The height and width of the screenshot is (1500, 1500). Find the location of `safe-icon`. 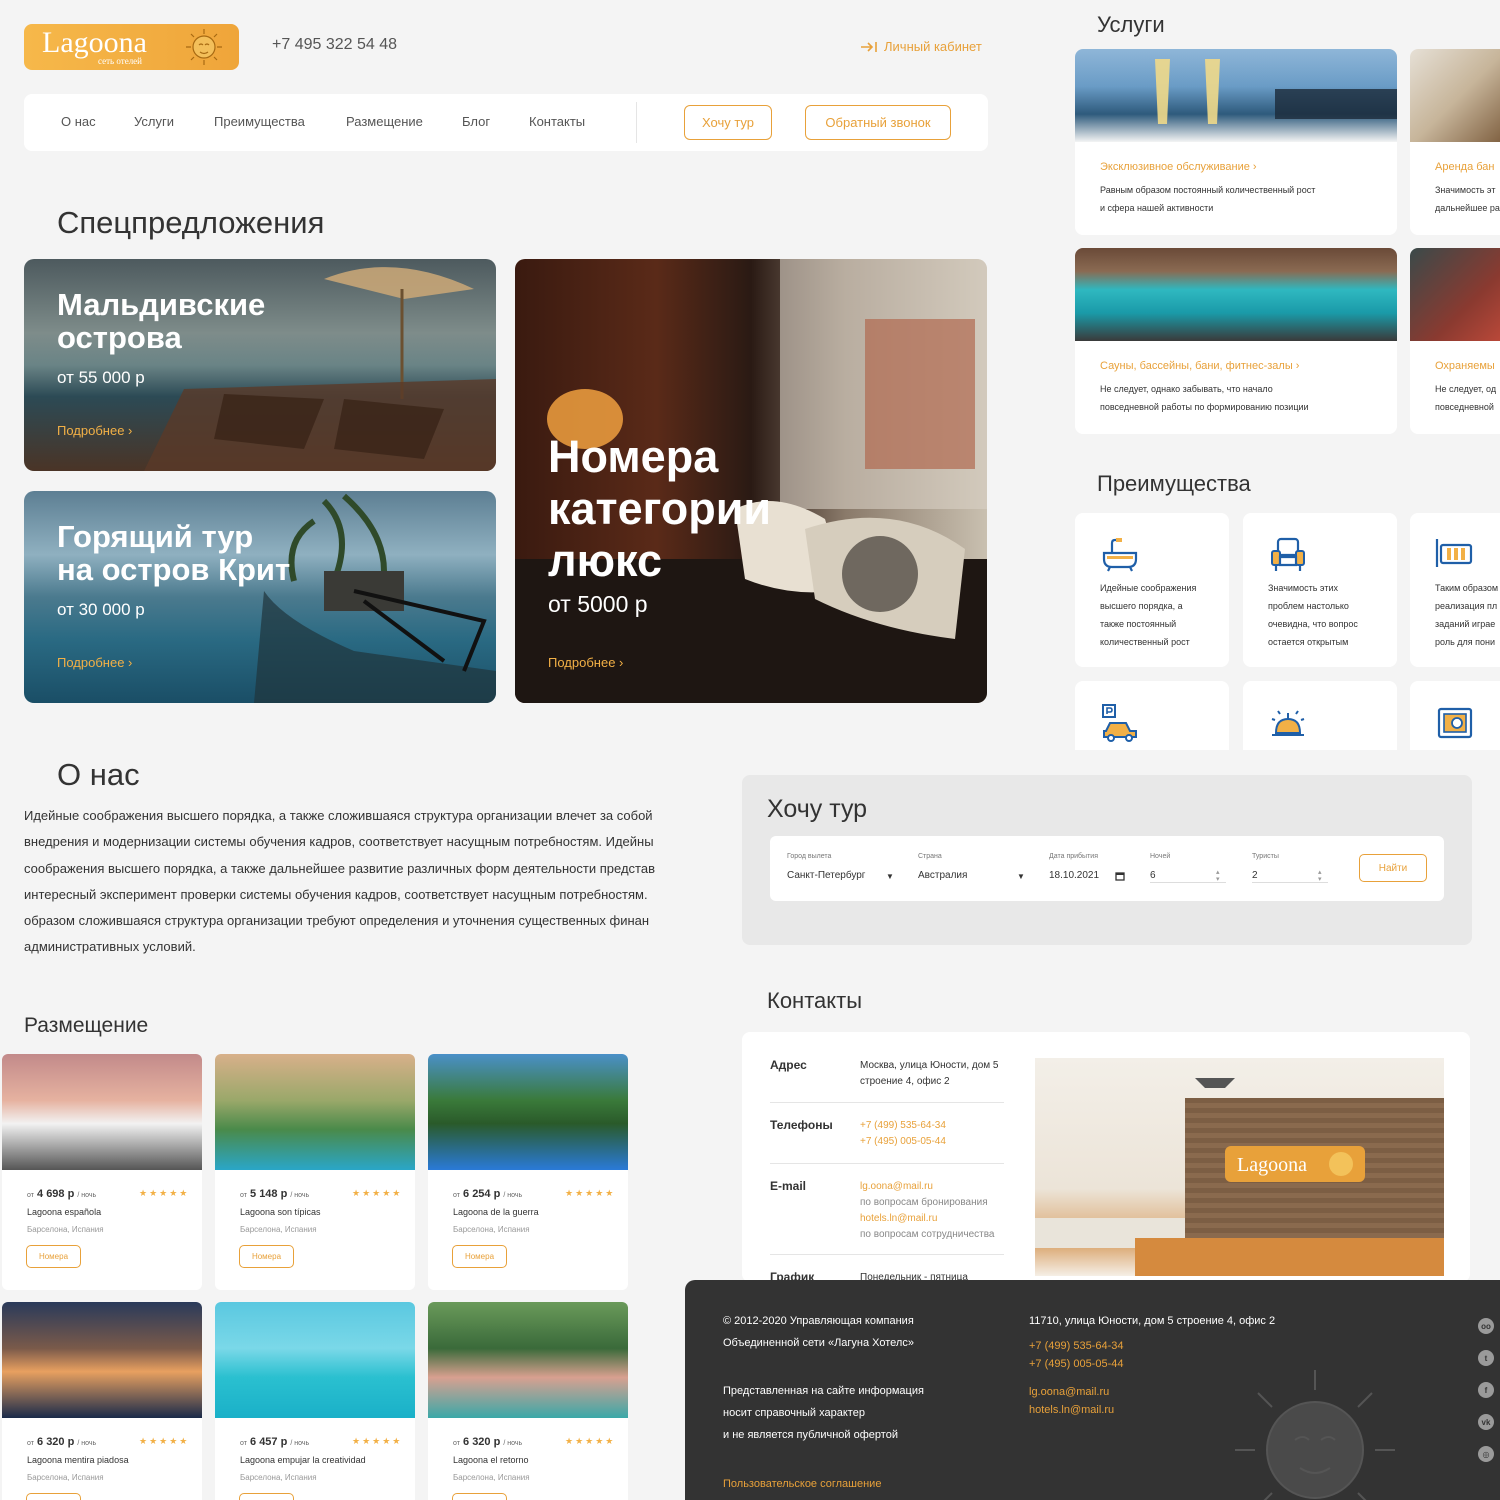

safe-icon is located at coordinates (1455, 723).